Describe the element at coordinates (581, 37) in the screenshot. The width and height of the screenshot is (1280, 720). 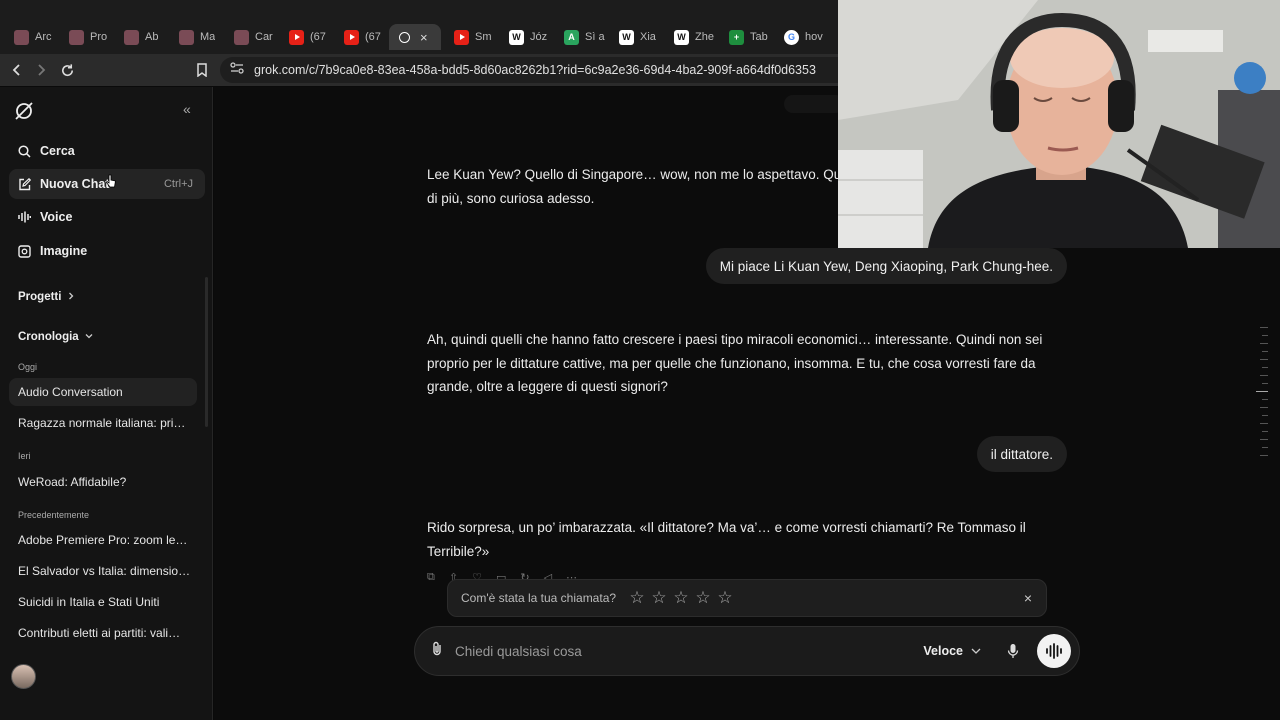
I see `browser-tab: A Sì a` at that location.